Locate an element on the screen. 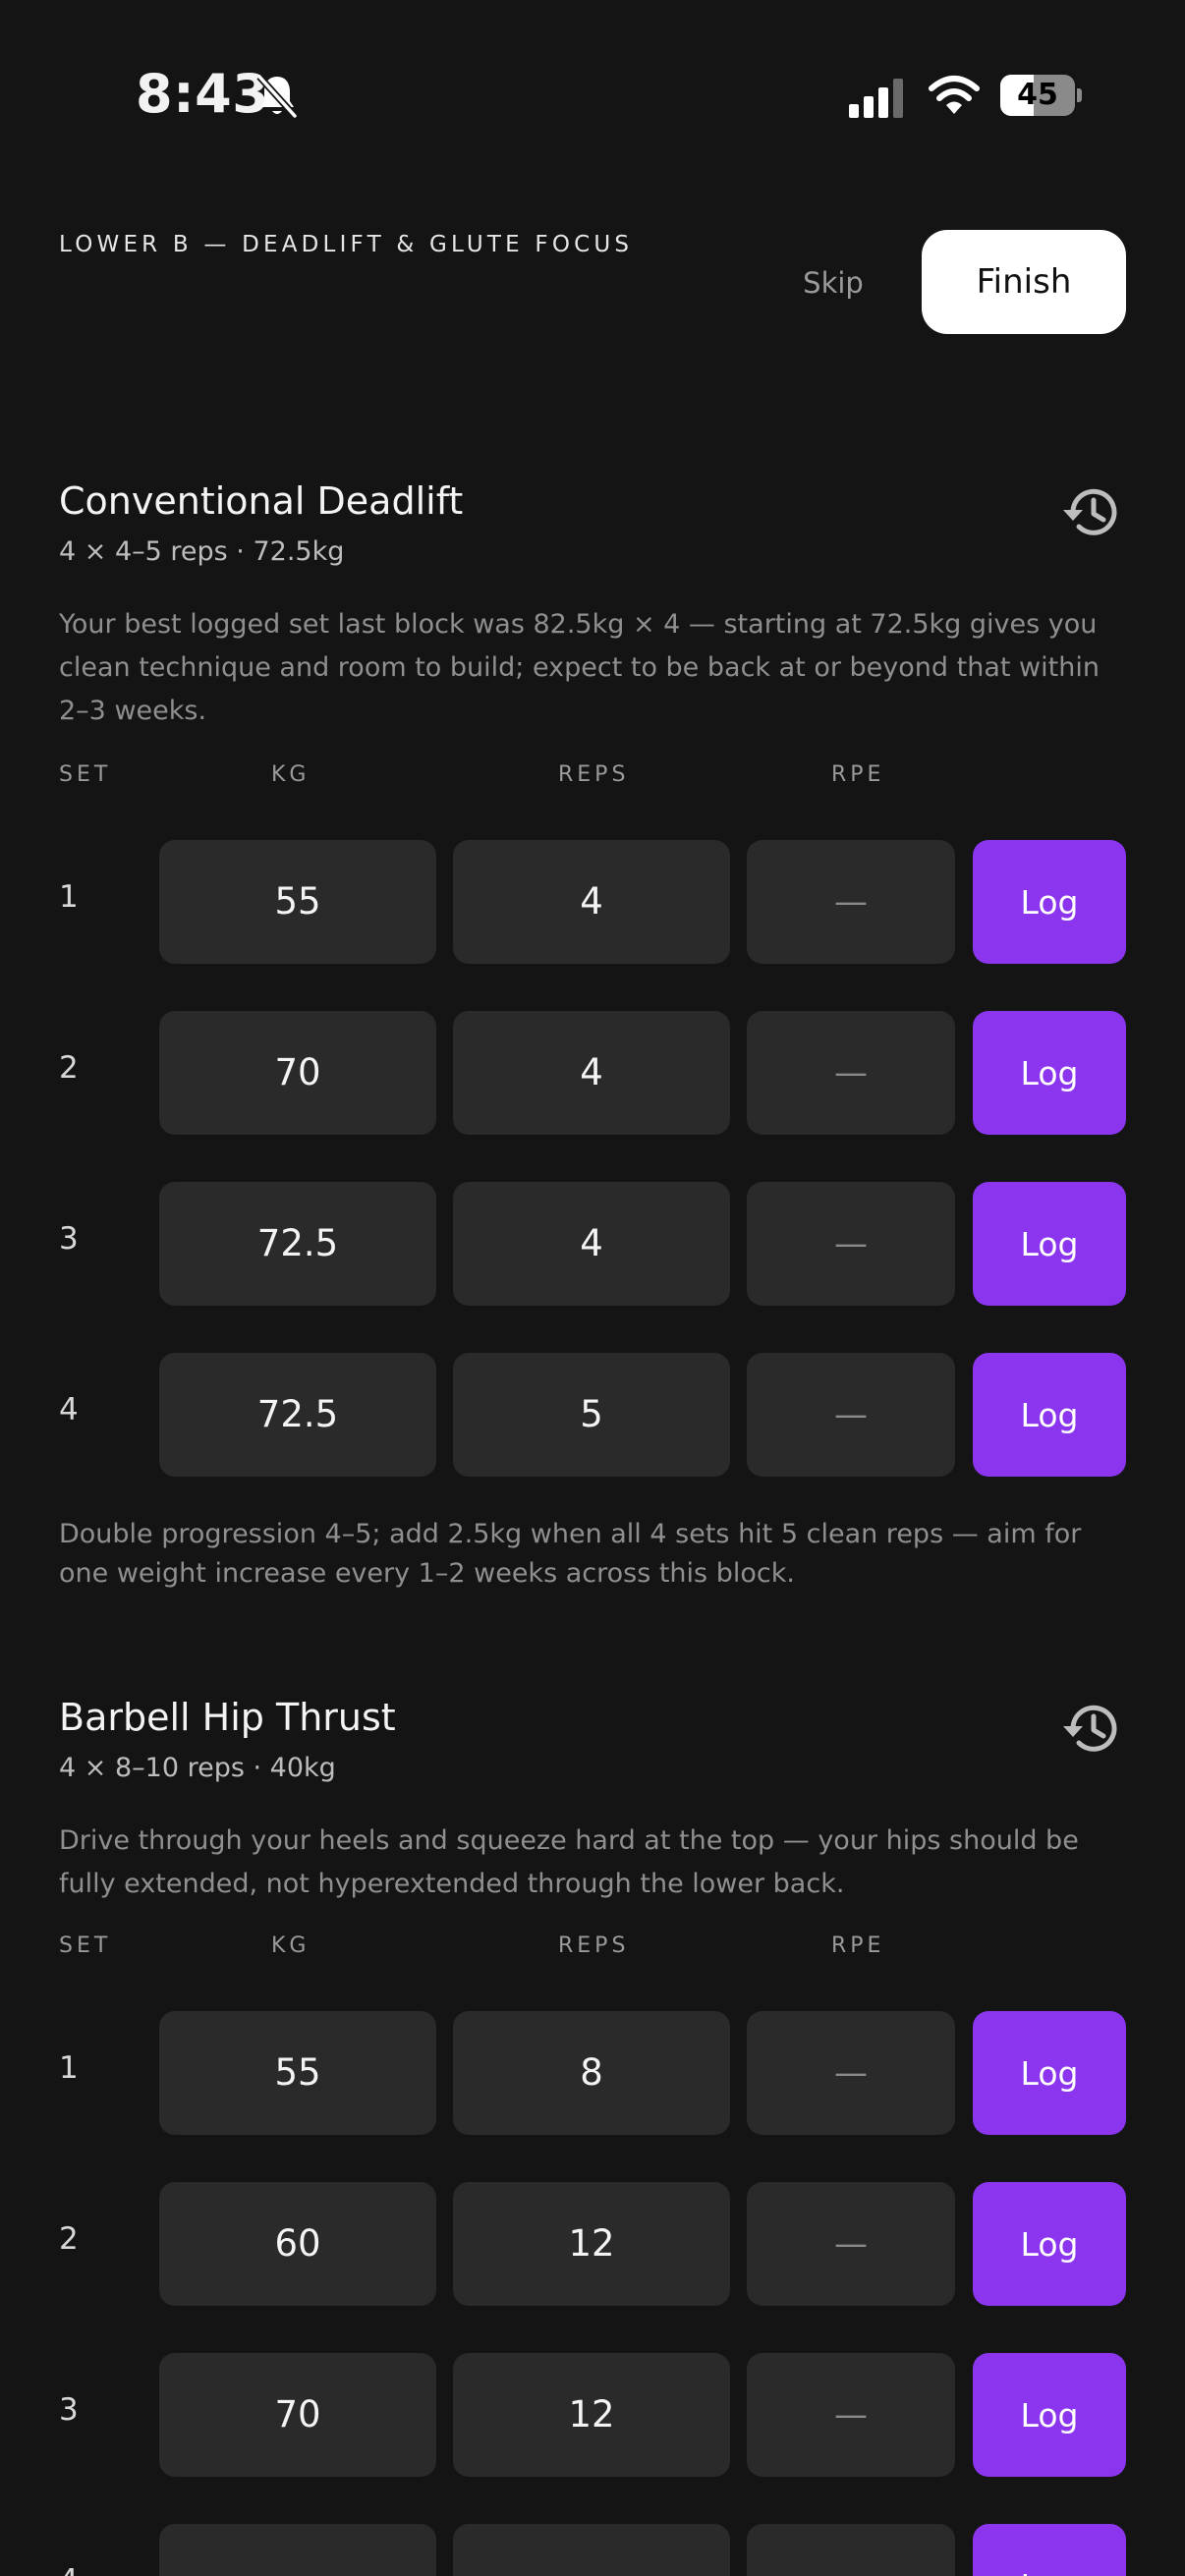  cellular-signal-icon is located at coordinates (876, 98).